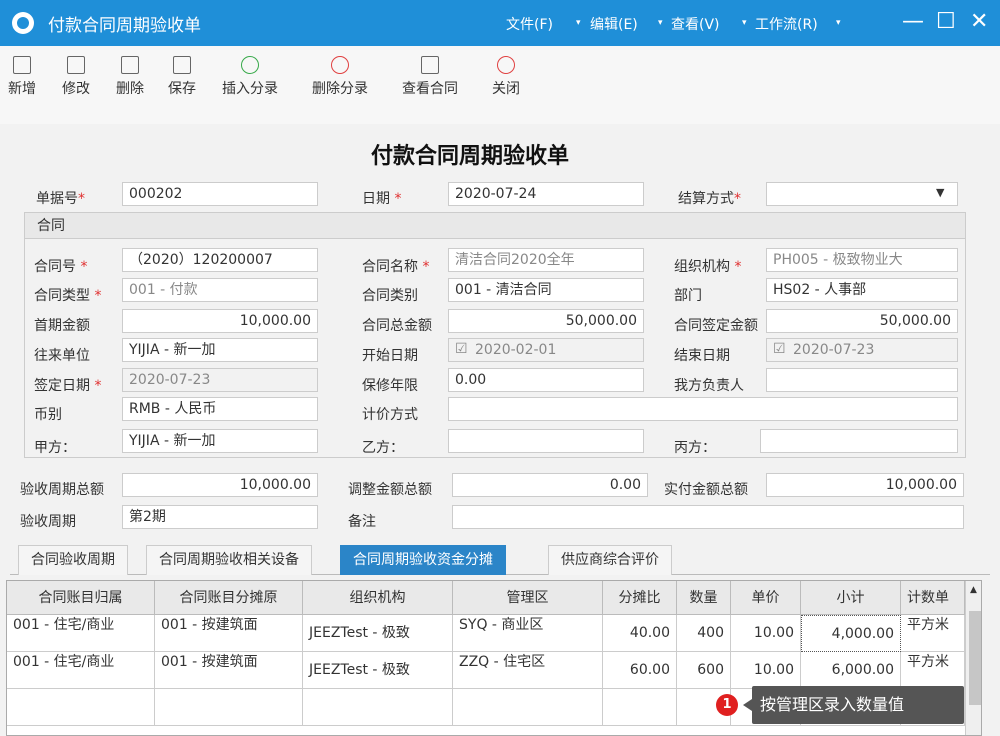  What do you see at coordinates (220, 260) in the screenshot?
I see `contract-no-field: （2020）120200007` at bounding box center [220, 260].